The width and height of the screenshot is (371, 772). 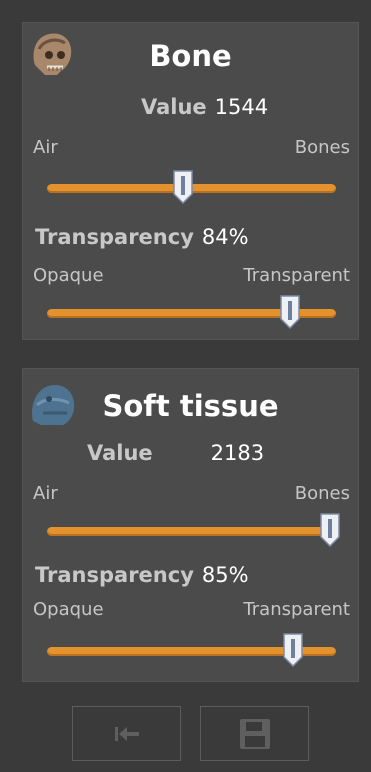 I want to click on value-readout: Value 1544, so click(x=204, y=107).